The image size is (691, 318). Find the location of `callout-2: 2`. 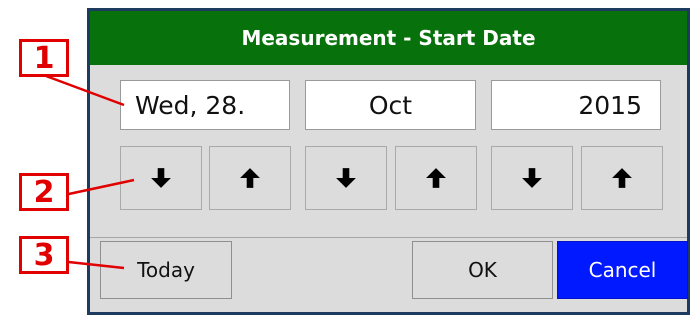

callout-2: 2 is located at coordinates (44, 192).